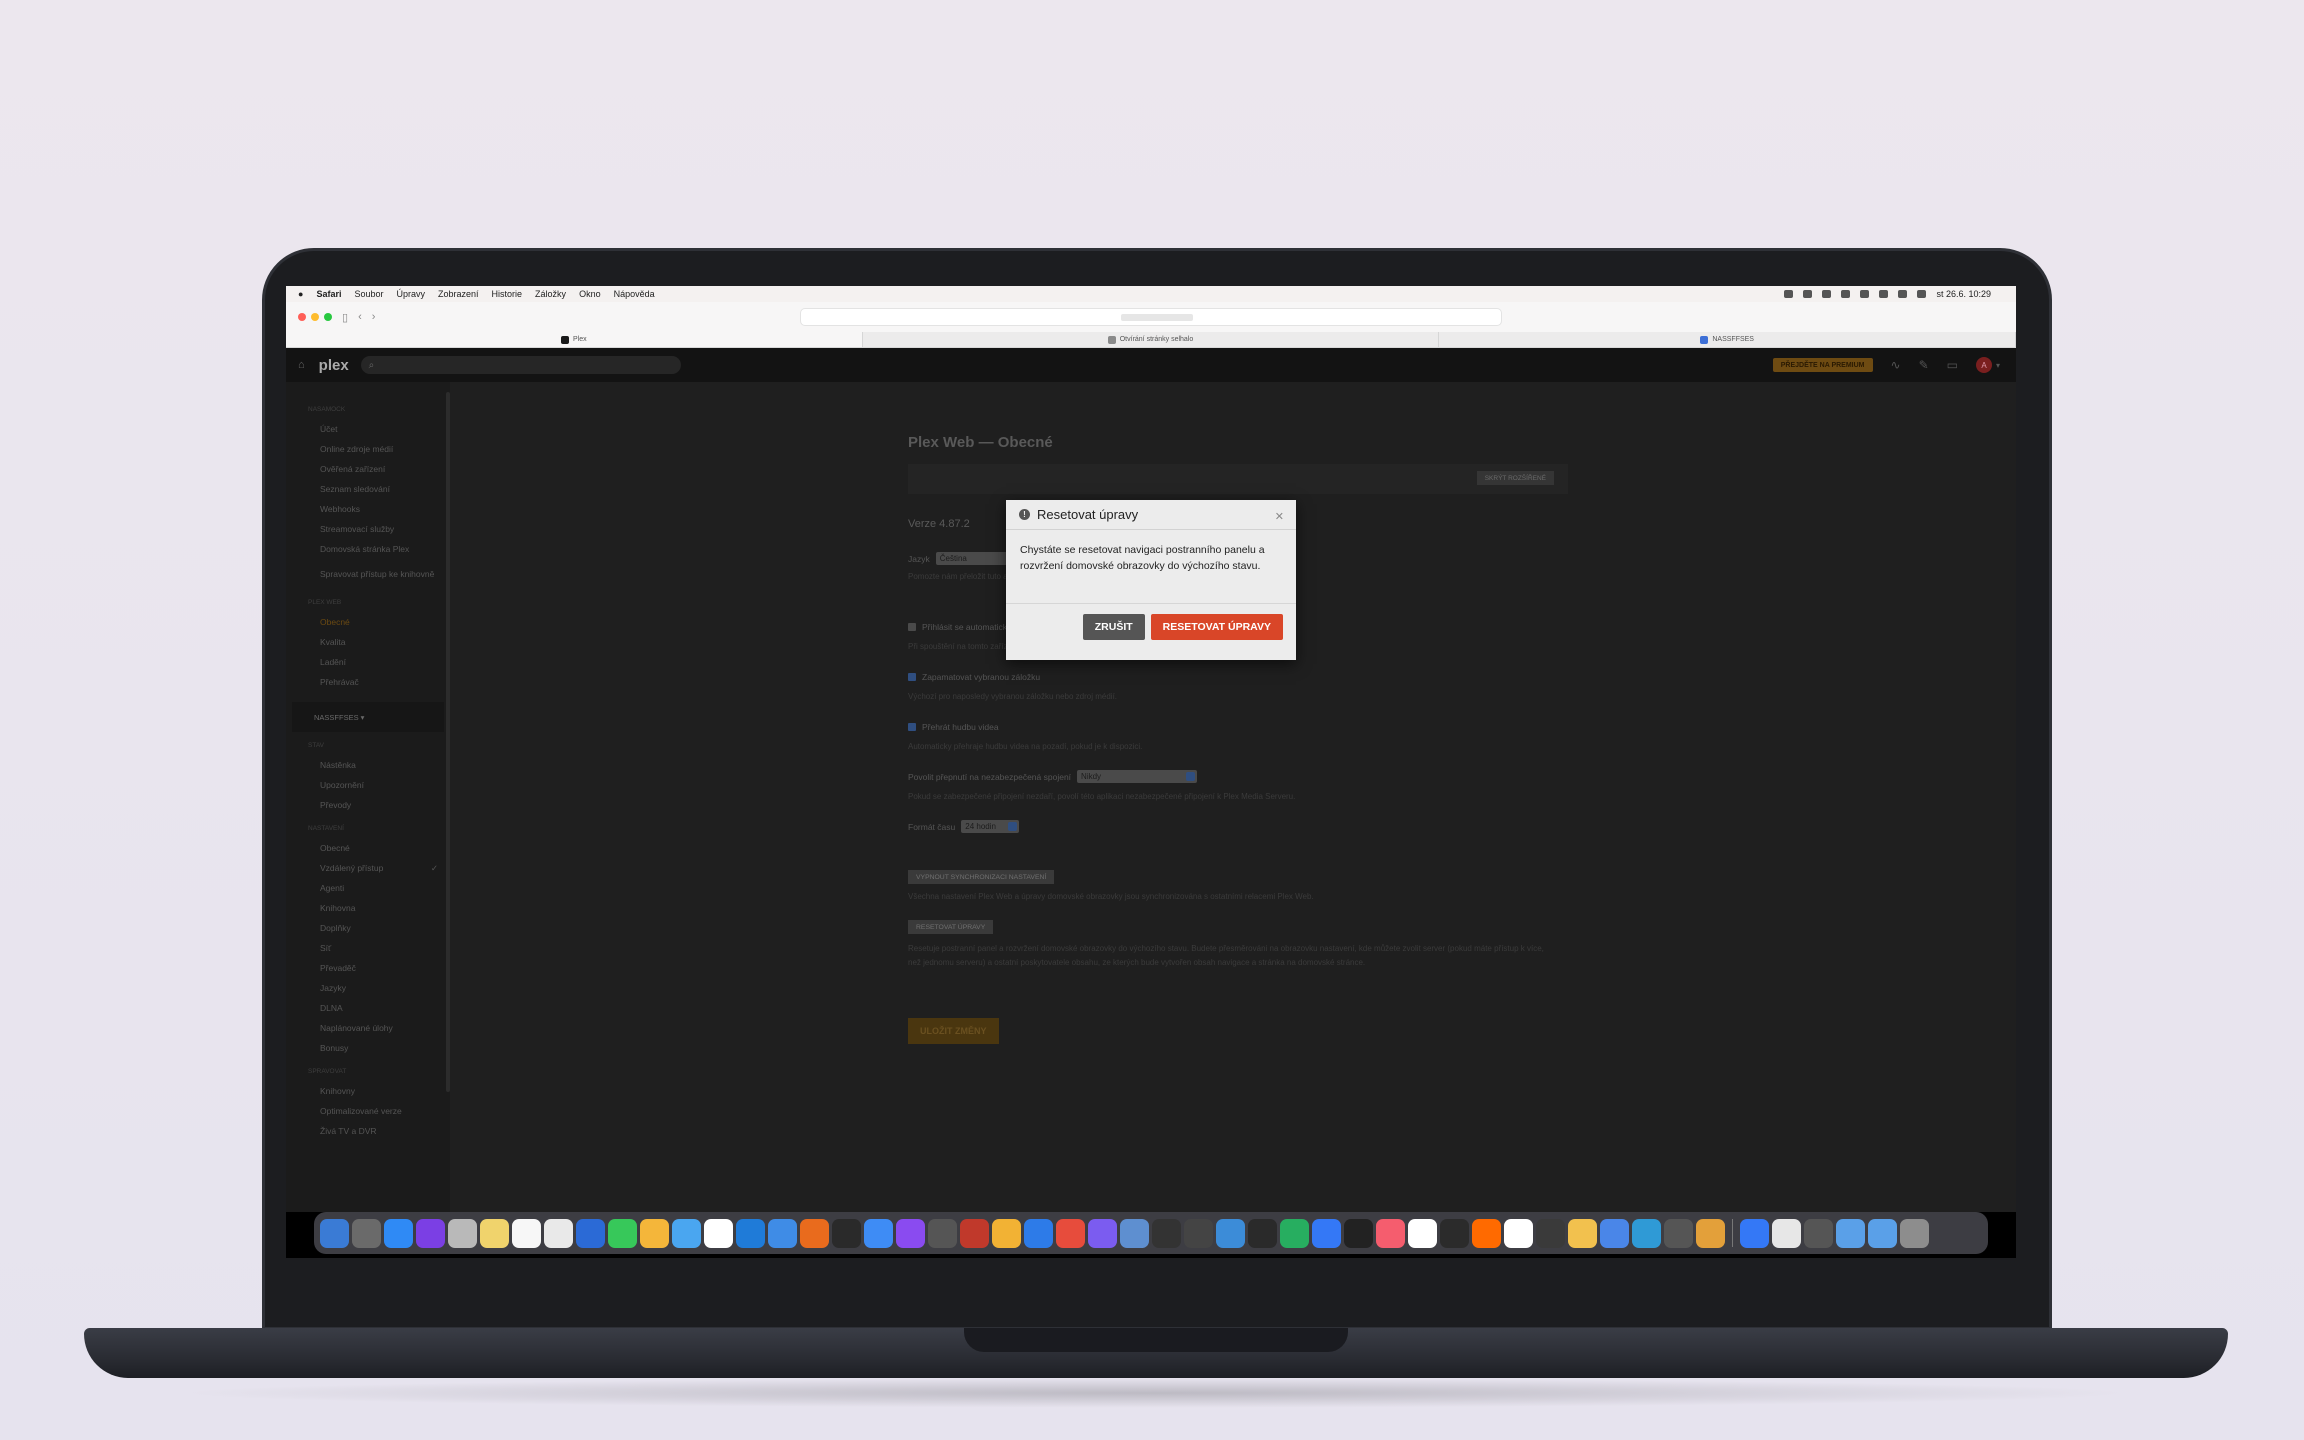  What do you see at coordinates (374, 317) in the screenshot?
I see `forward-icon: ›` at bounding box center [374, 317].